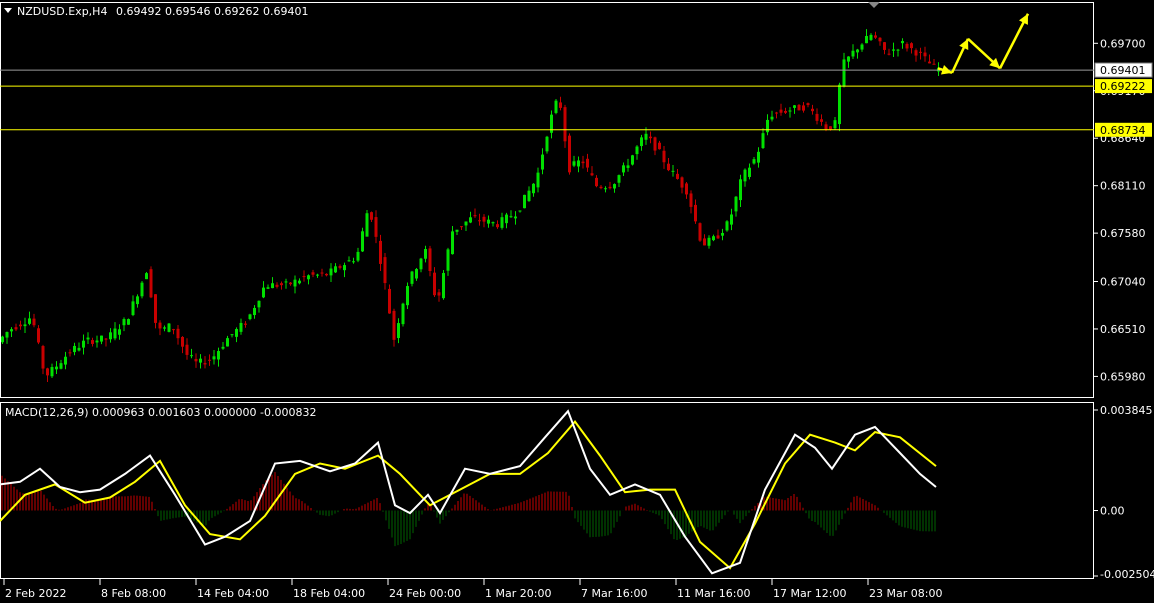 Image resolution: width=1154 pixels, height=603 pixels. I want to click on current-price-label: 0.69401, so click(1123, 70).